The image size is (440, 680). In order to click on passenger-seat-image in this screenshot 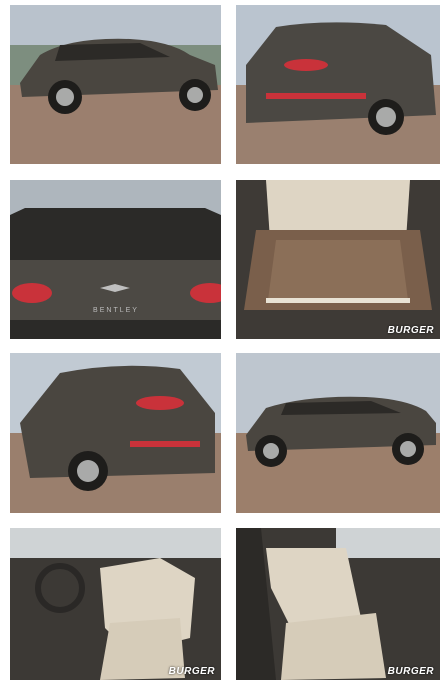, I will do `click(338, 604)`.